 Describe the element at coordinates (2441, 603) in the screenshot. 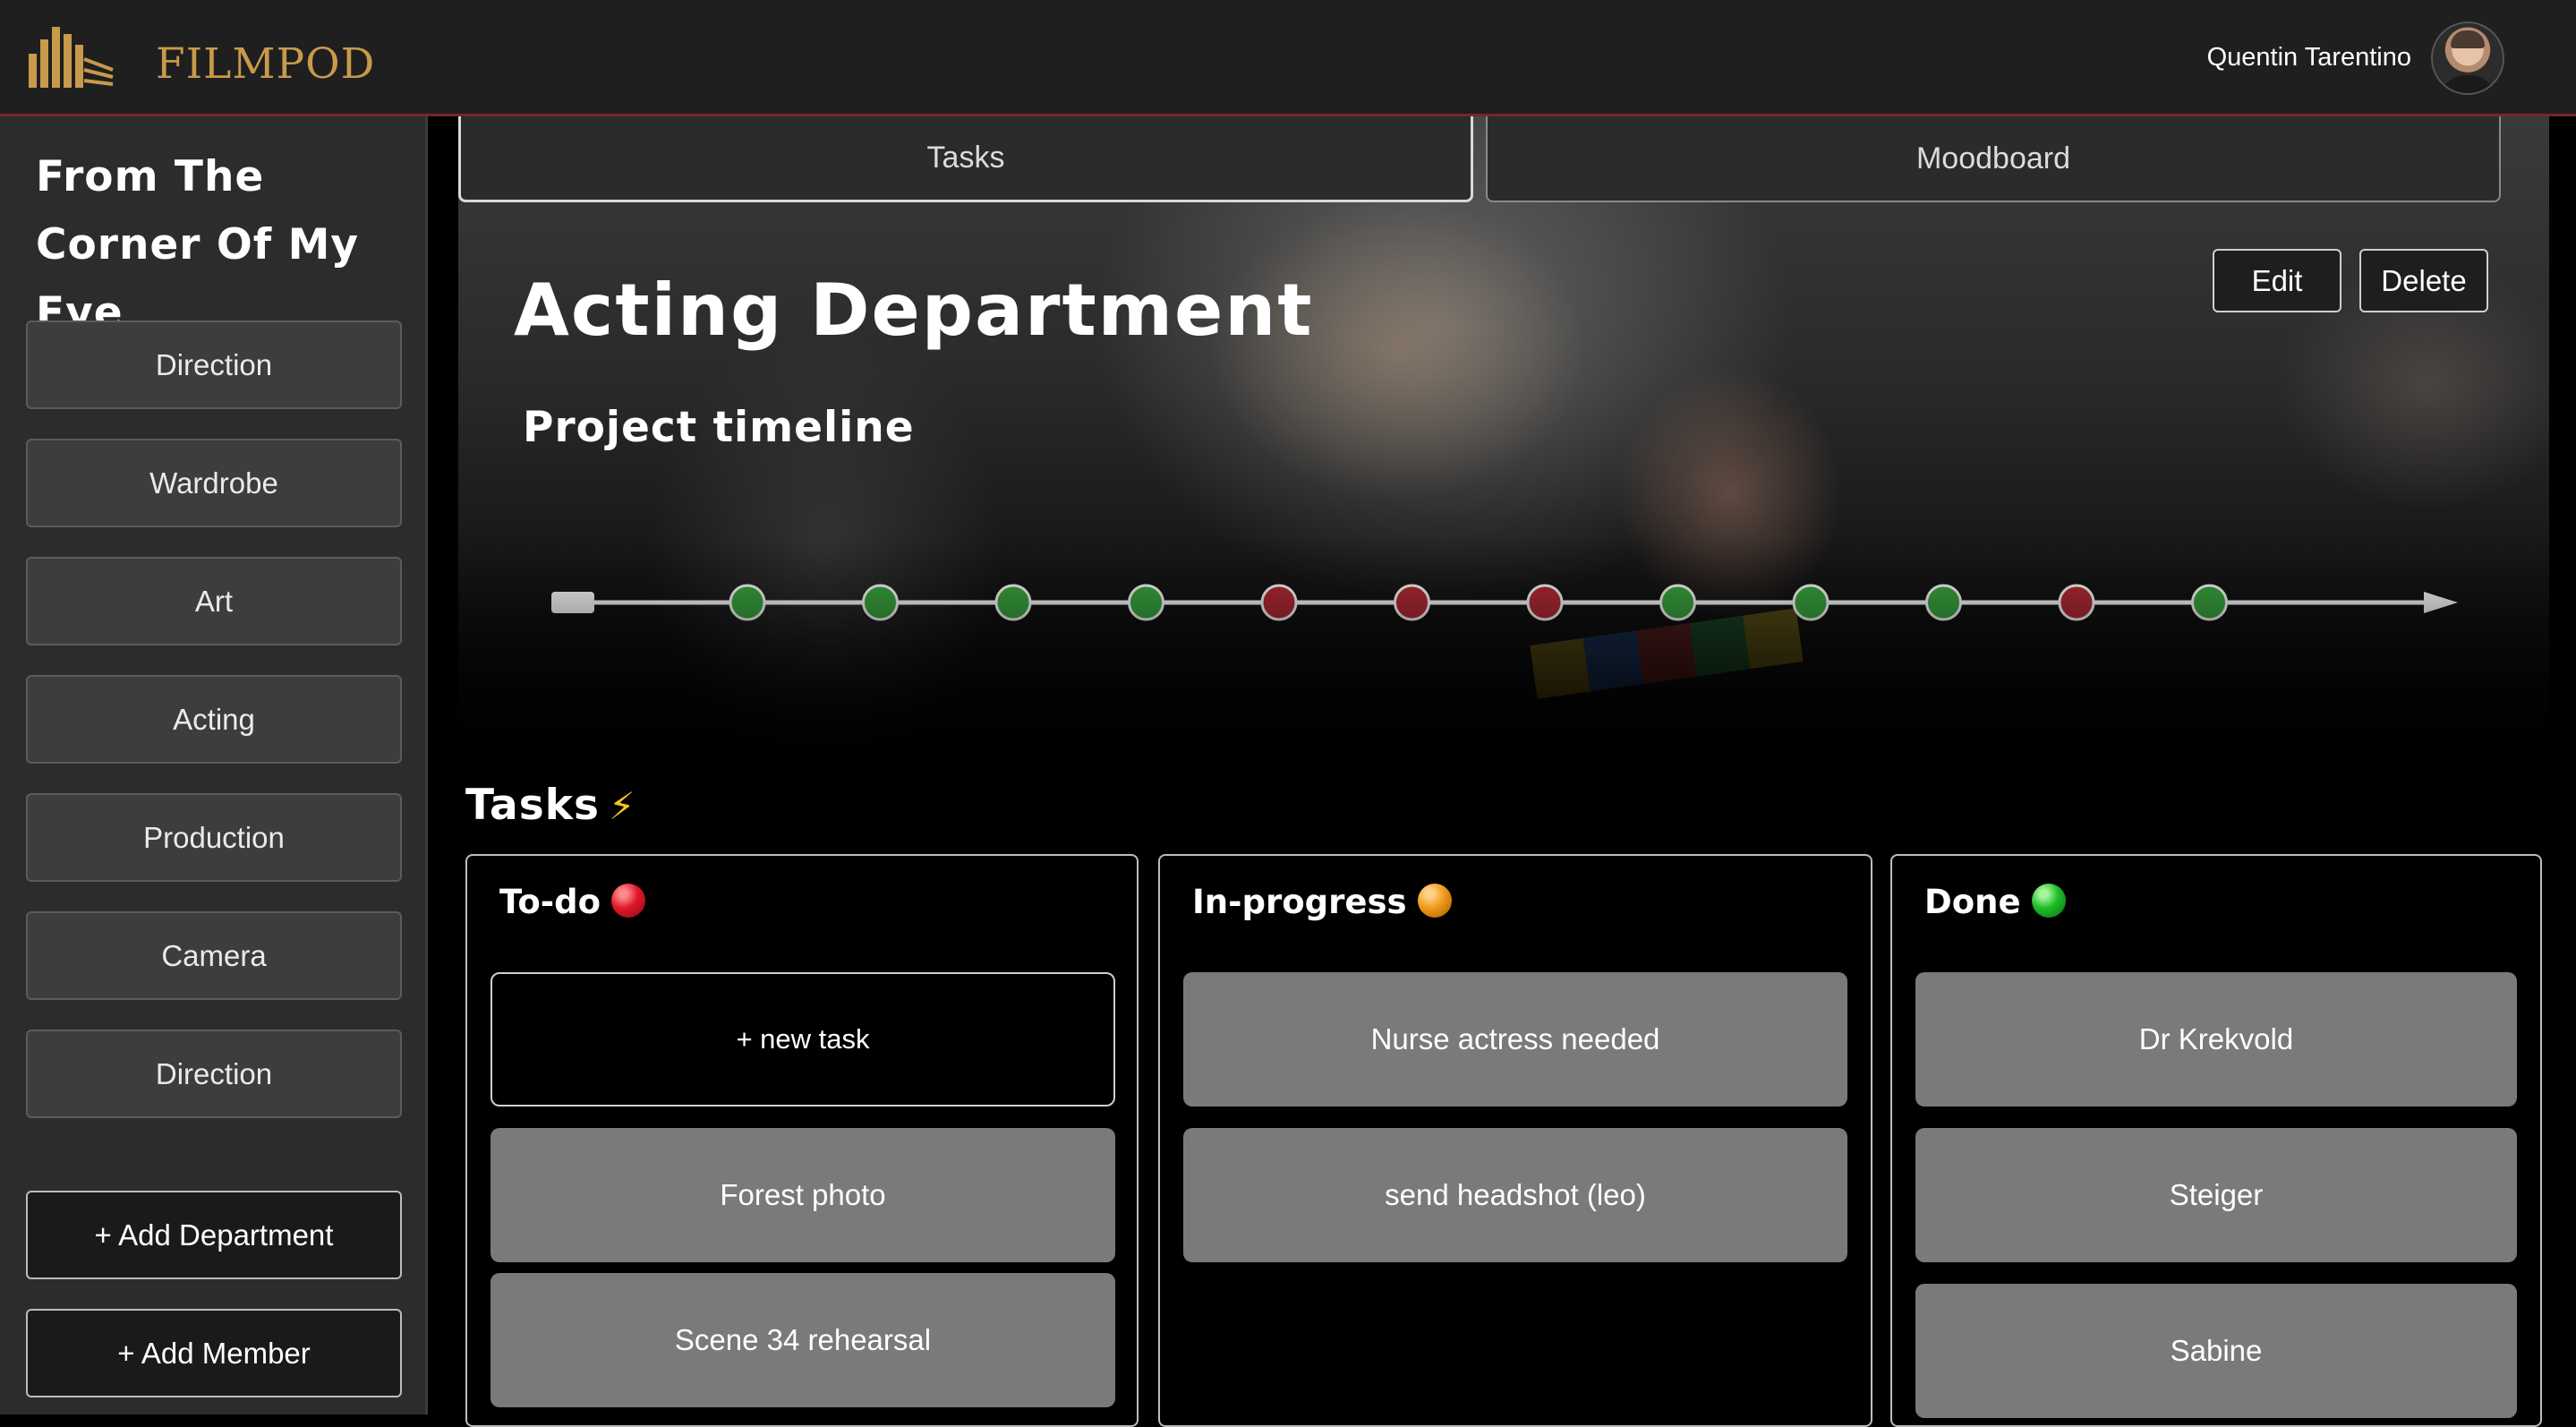

I see `timeline-arrow-icon` at that location.